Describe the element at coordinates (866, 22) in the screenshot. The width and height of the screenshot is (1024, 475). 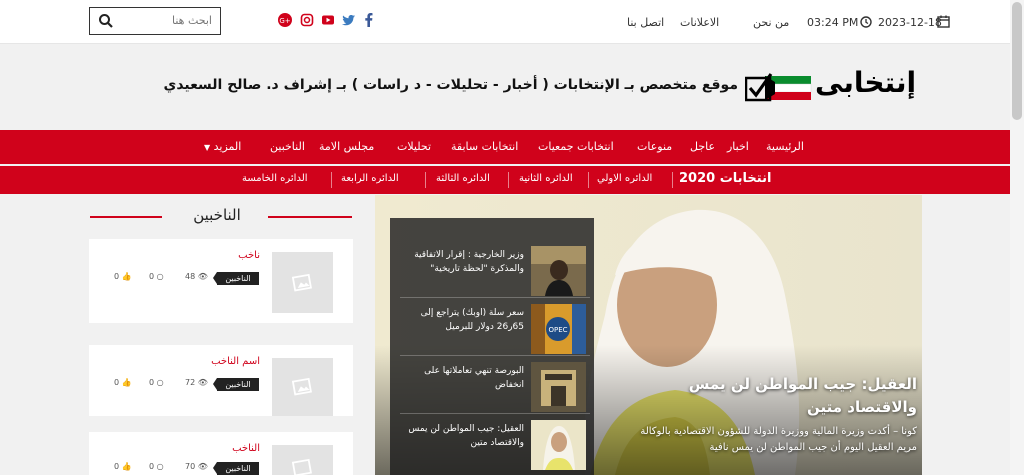
I see `clock-icon` at that location.